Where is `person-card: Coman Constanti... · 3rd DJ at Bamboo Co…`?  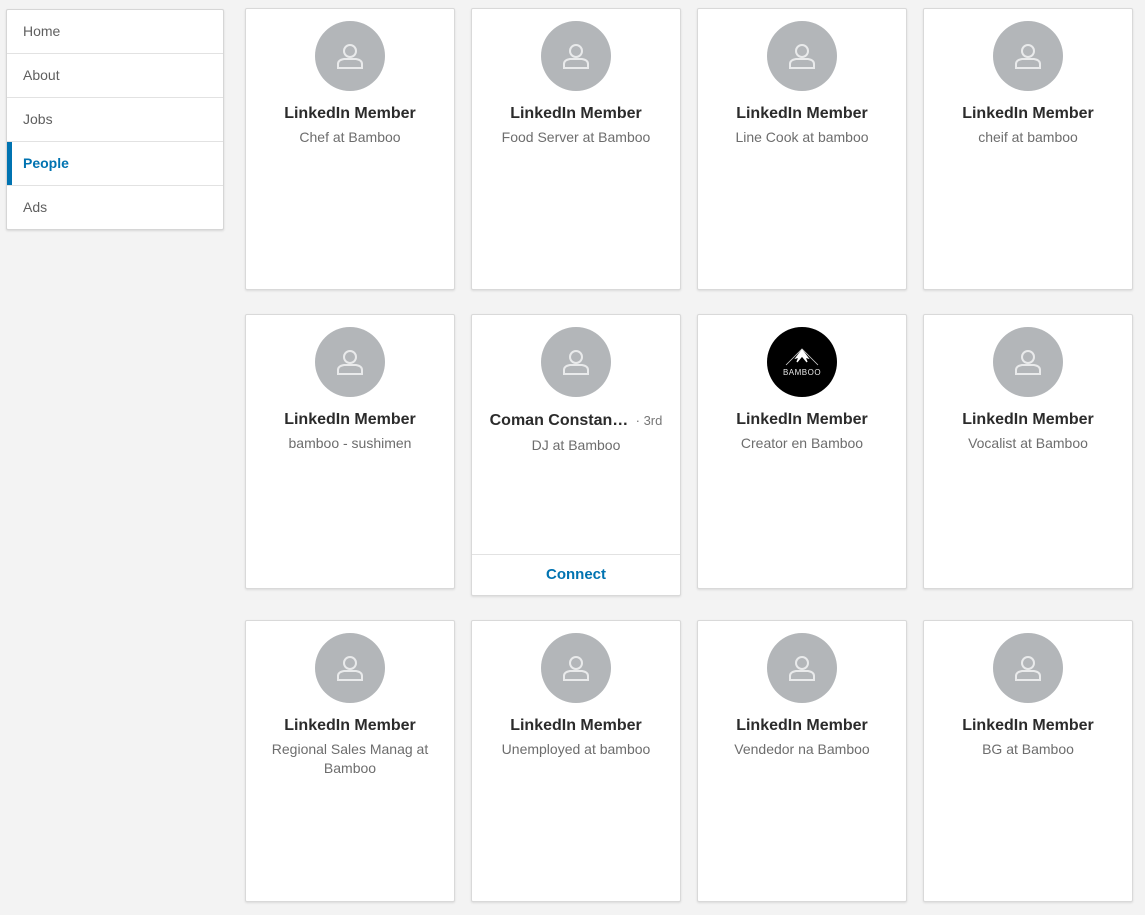
person-card: Coman Constanti... · 3rd DJ at Bamboo Co… is located at coordinates (576, 455).